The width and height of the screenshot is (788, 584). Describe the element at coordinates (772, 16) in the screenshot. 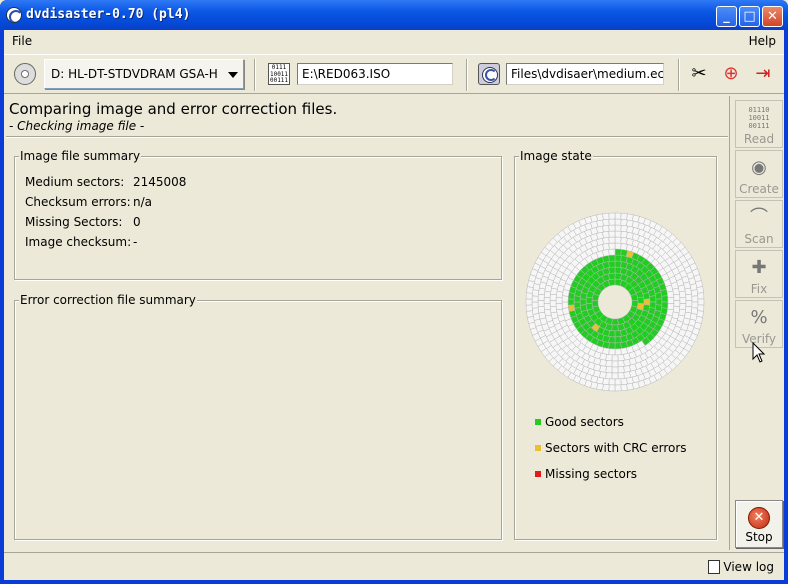

I see `close-button: ✕` at that location.